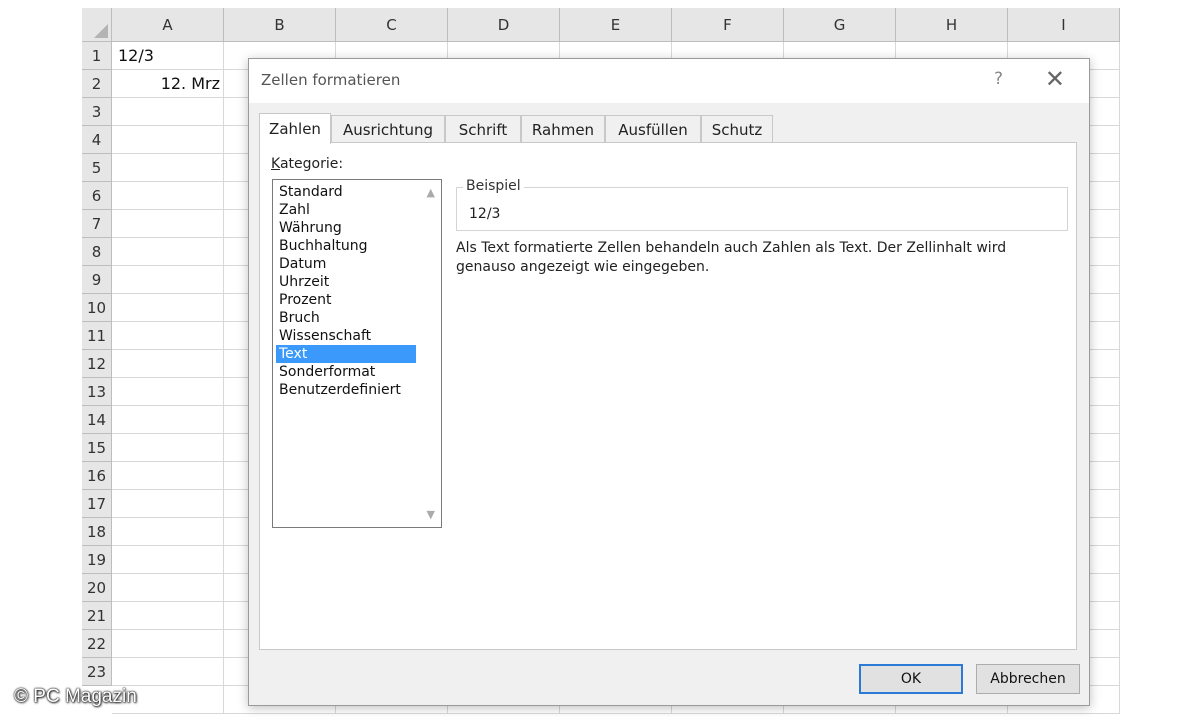  I want to click on ok-button: OK, so click(911, 679).